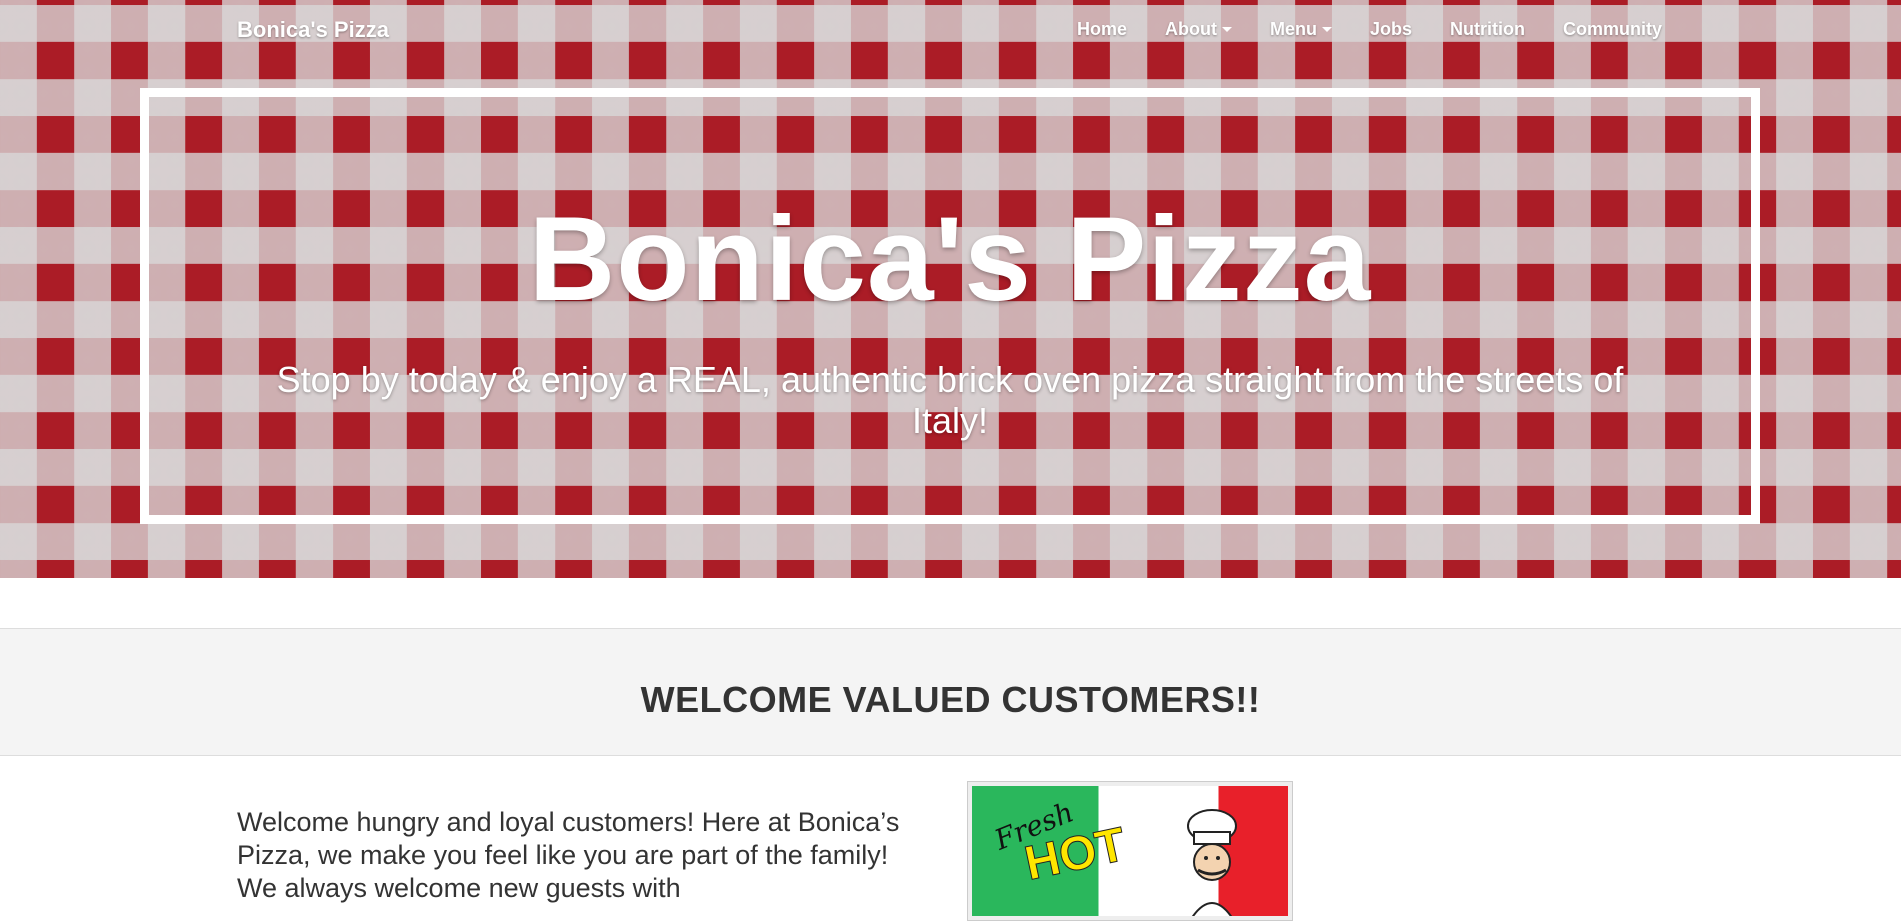  I want to click on nav-jobs: Jobs, so click(1391, 29).